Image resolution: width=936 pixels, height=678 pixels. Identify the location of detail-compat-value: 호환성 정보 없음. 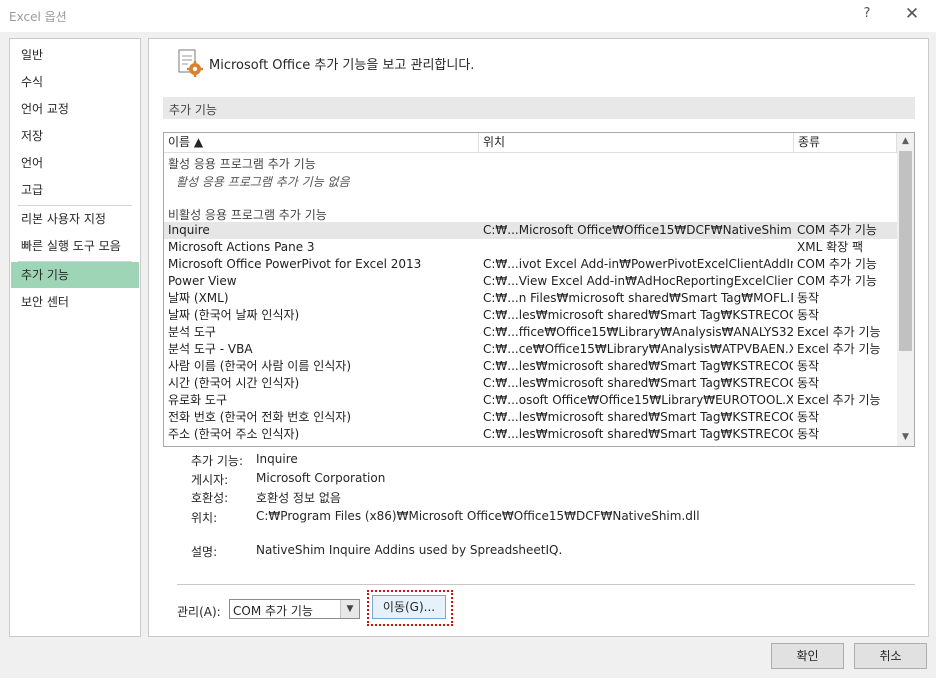
(298, 498).